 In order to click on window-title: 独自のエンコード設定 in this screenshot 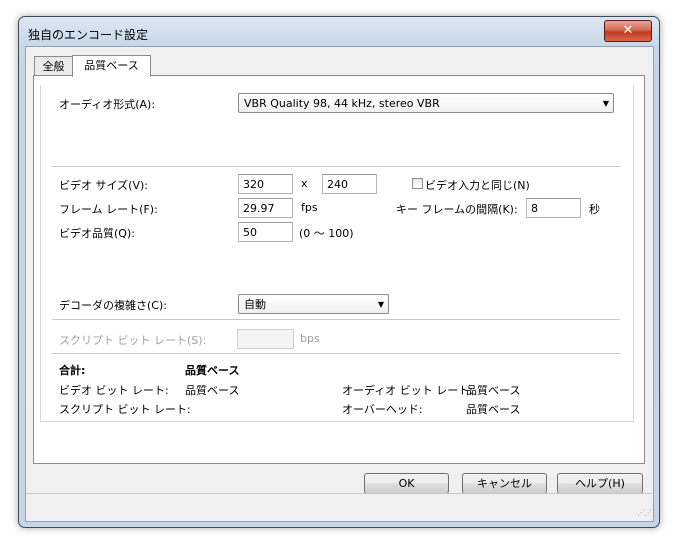, I will do `click(88, 35)`.